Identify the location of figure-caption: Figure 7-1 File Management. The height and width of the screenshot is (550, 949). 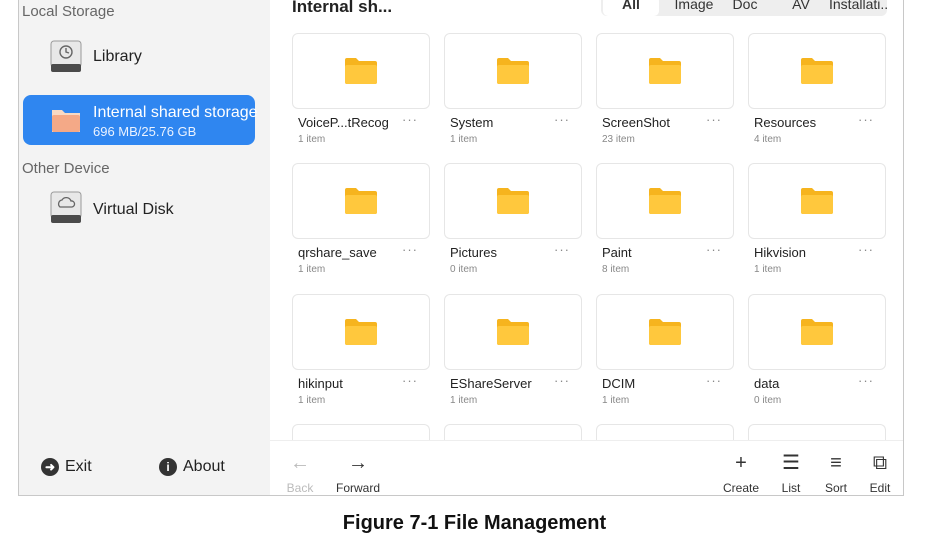
(474, 523).